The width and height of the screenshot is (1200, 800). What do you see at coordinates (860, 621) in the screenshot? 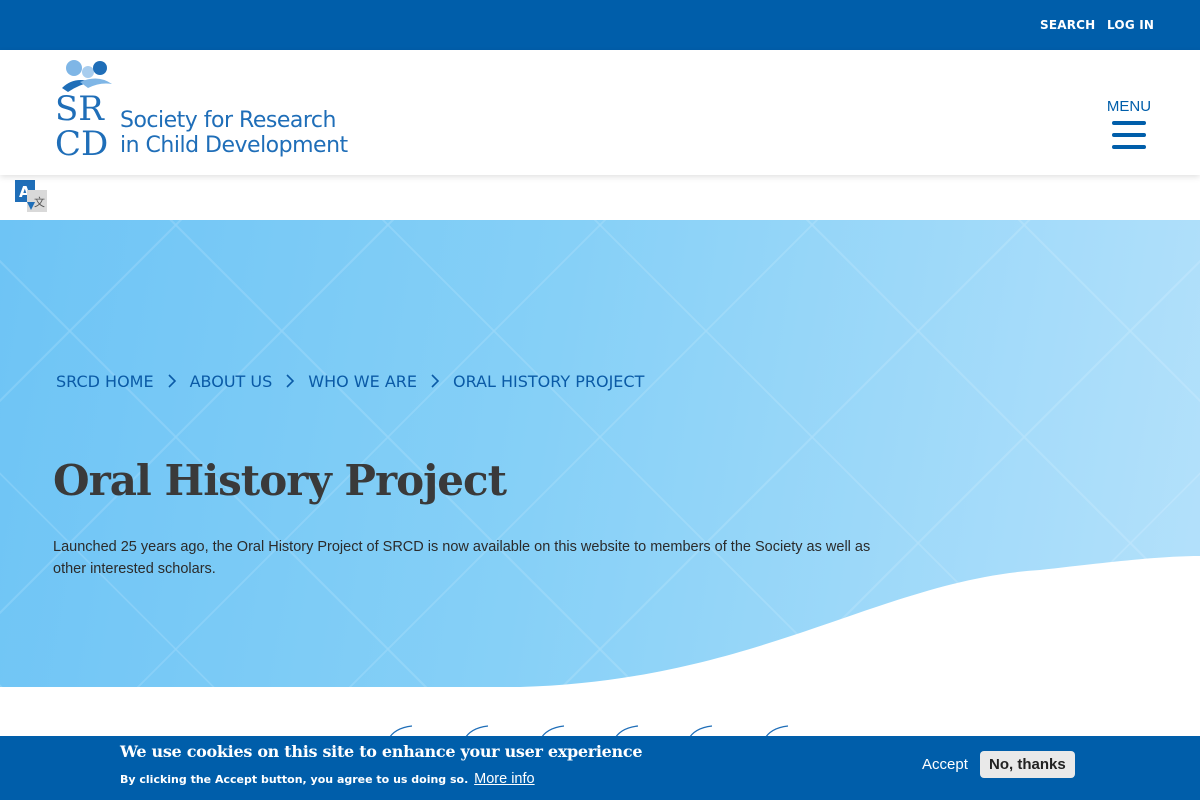
I see `hero-wave` at bounding box center [860, 621].